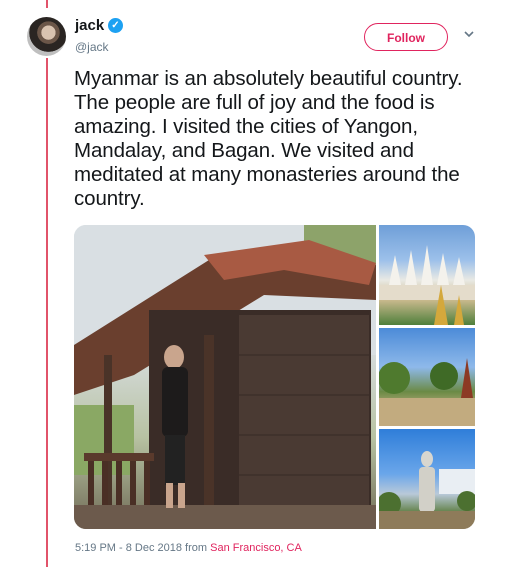 This screenshot has height=567, width=506. I want to click on photo-statue, so click(427, 479).